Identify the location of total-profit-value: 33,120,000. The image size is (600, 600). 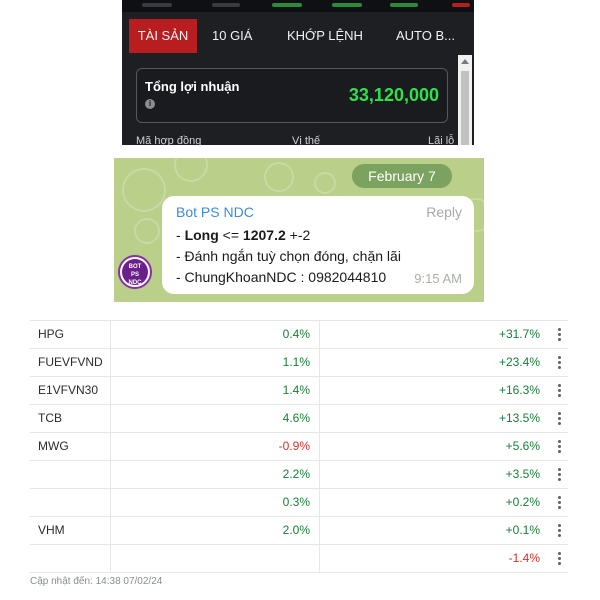
(393, 95).